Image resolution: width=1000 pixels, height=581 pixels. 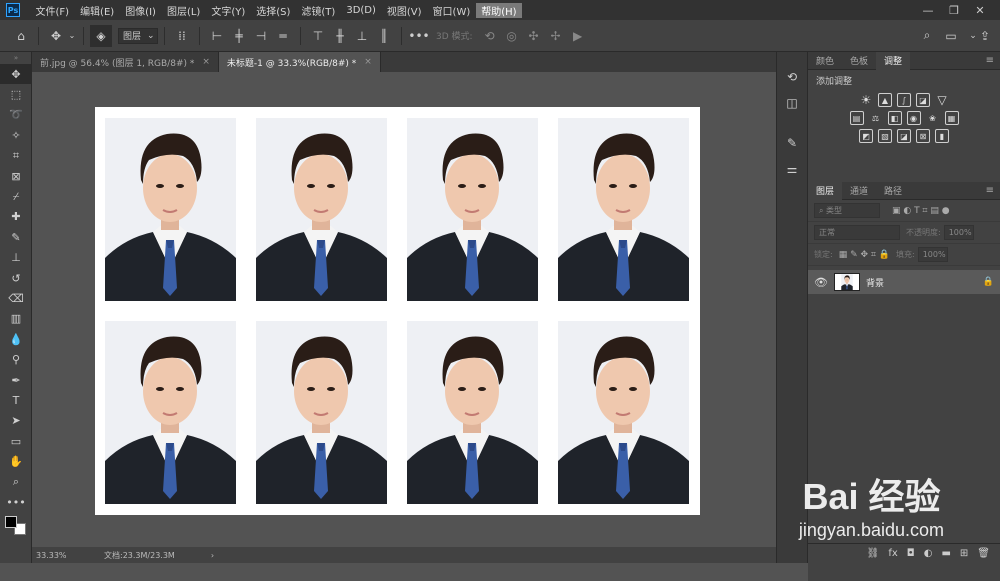 What do you see at coordinates (16, 359) in the screenshot?
I see `dodge-tool-icon: ⚲` at bounding box center [16, 359].